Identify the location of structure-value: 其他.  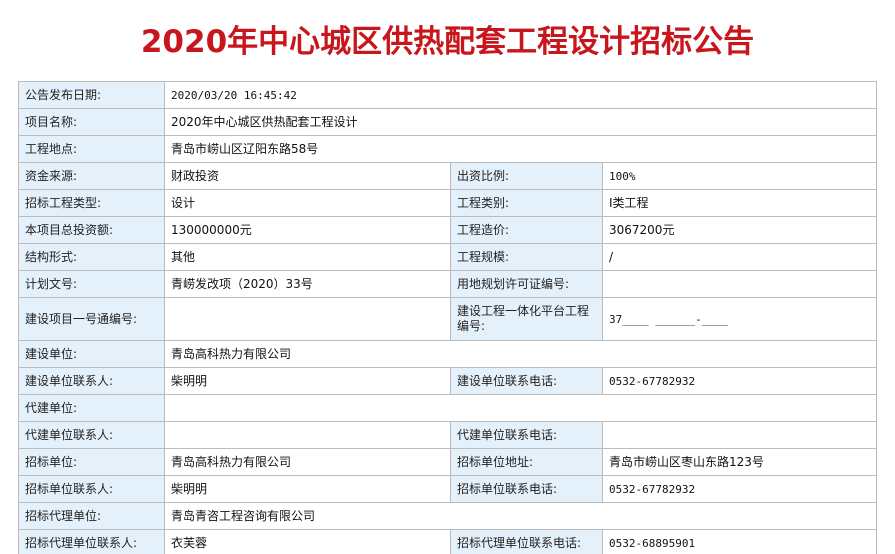
(307, 257).